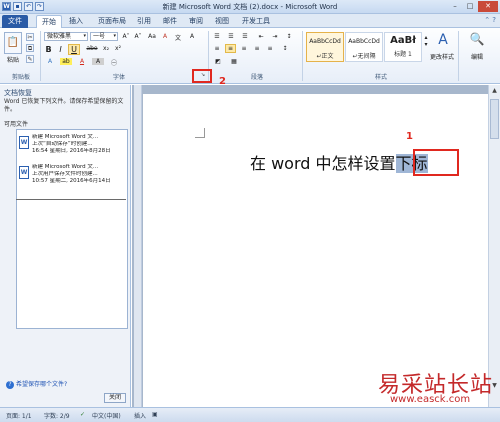  Describe the element at coordinates (234, 61) in the screenshot. I see `borders-icon: ▦` at that location.